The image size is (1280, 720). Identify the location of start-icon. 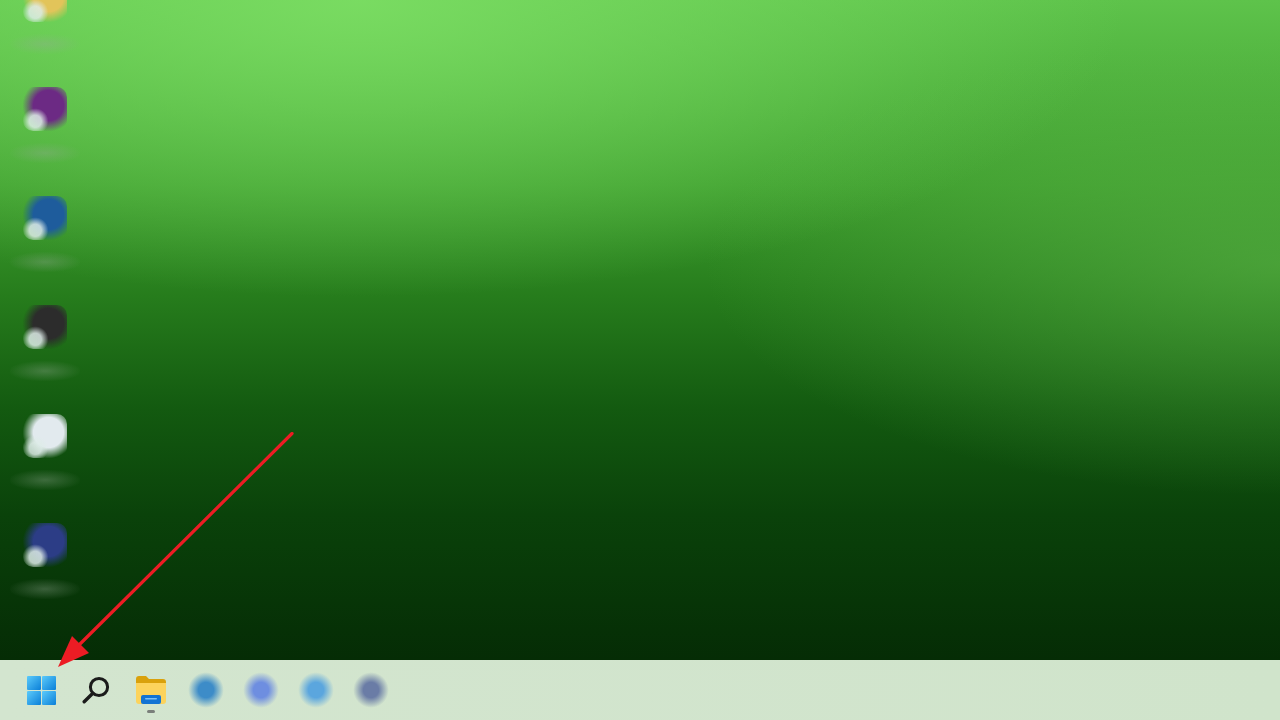
(41, 690).